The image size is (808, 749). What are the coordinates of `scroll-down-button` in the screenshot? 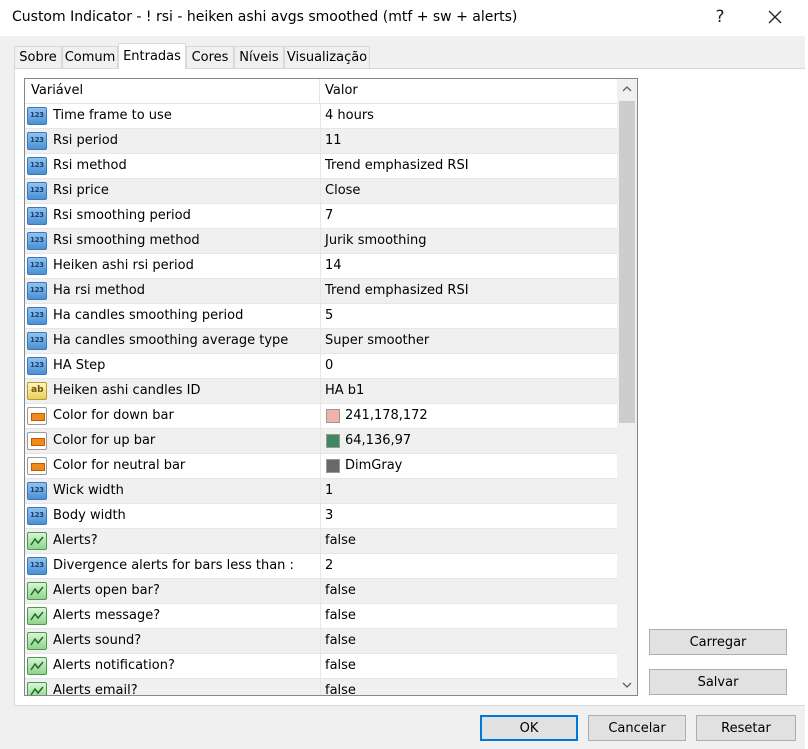 It's located at (627, 685).